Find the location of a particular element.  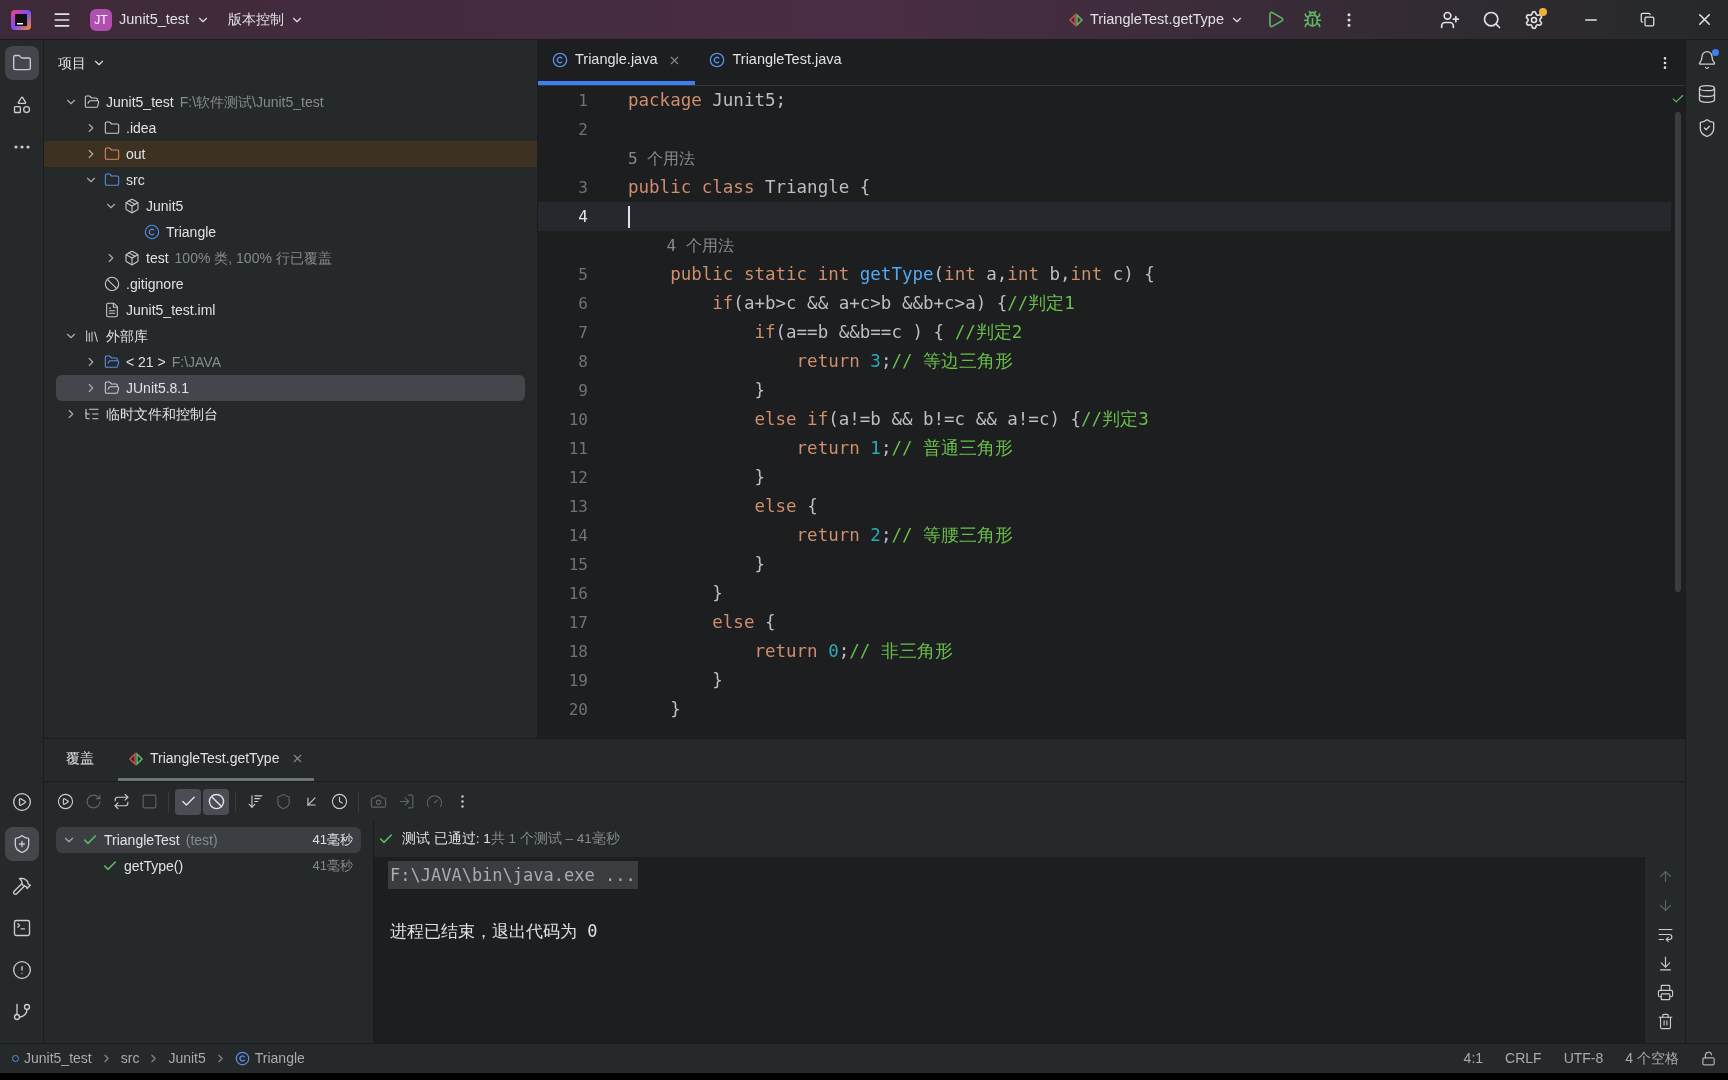

package-icon is located at coordinates (132, 206).